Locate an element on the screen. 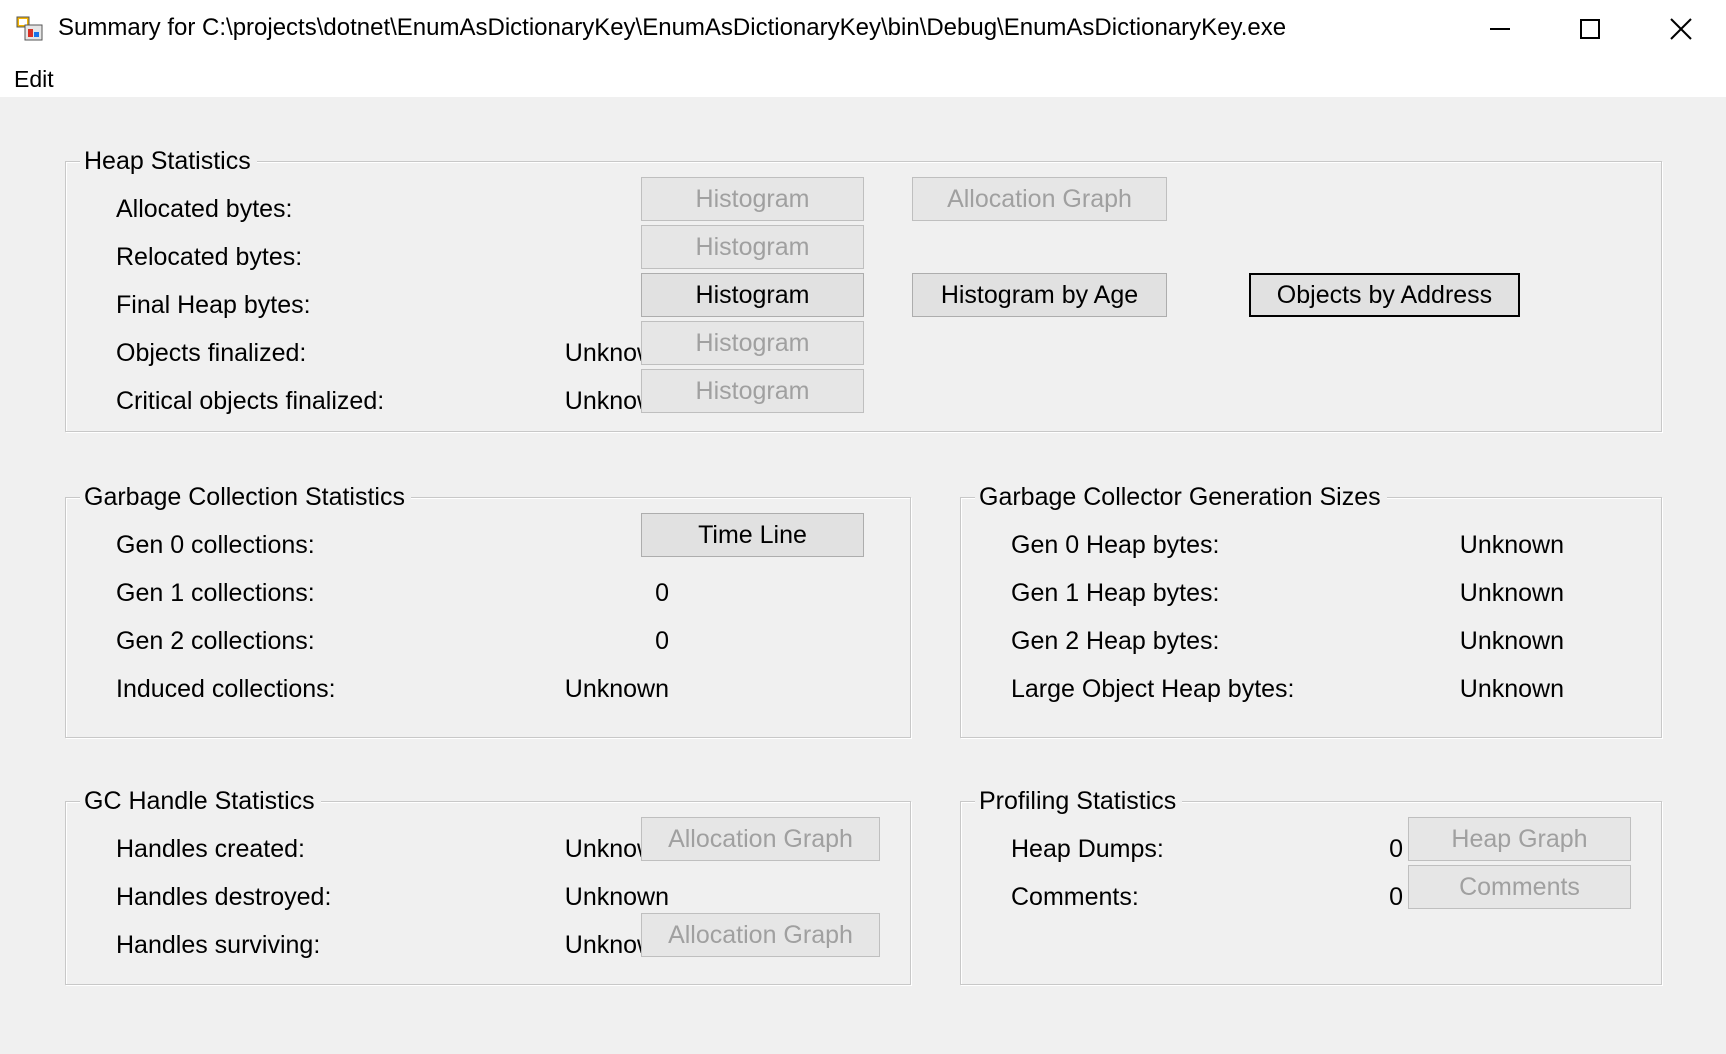  heap-graph-button: Heap Graph is located at coordinates (1519, 839).